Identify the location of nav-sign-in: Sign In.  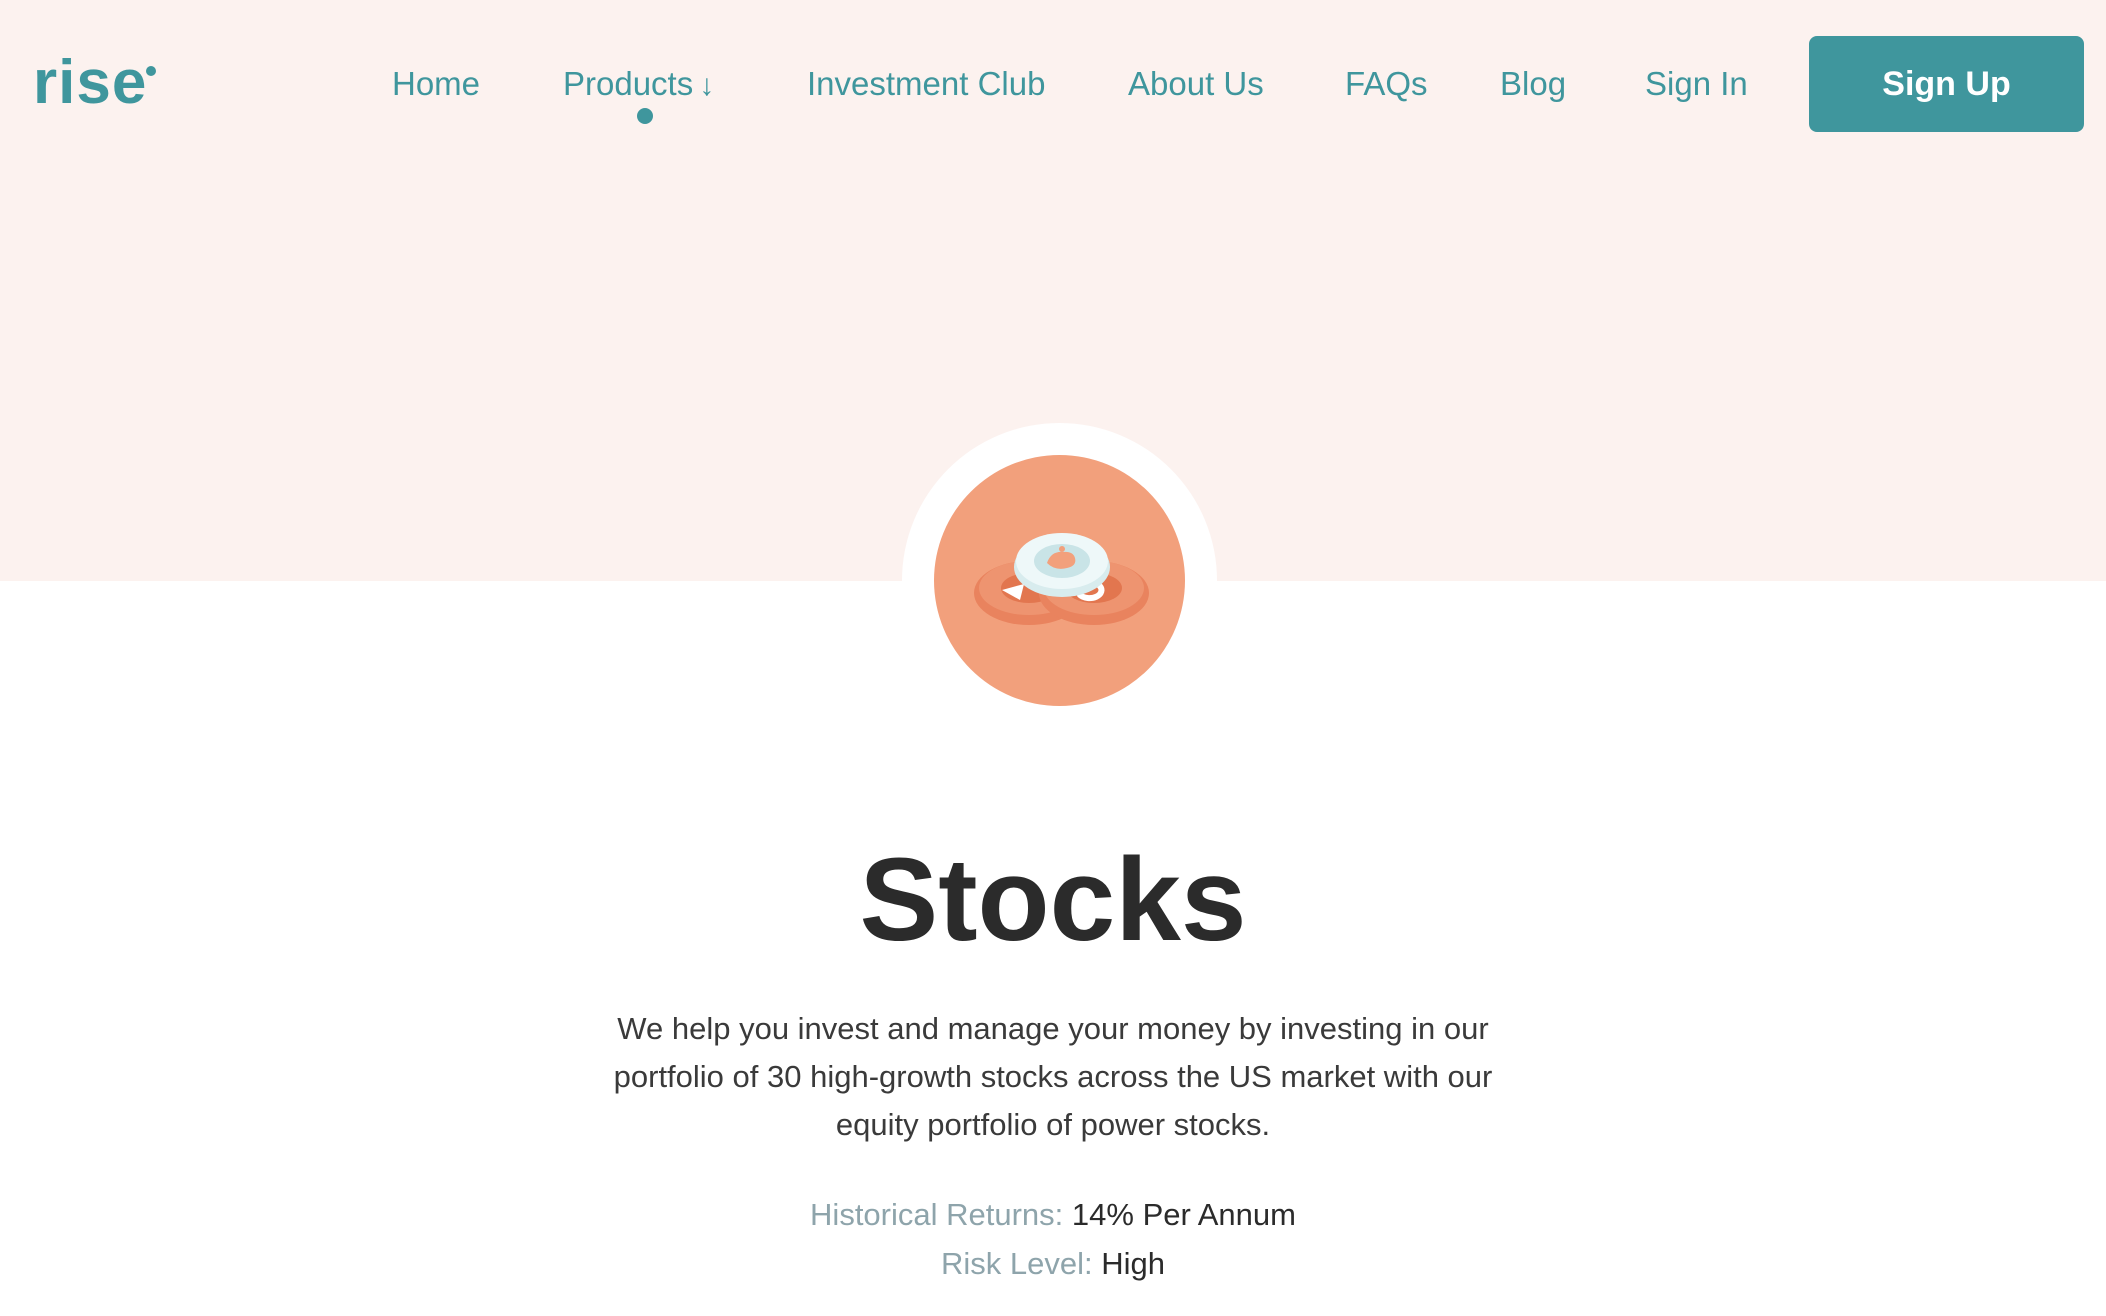
(1696, 84).